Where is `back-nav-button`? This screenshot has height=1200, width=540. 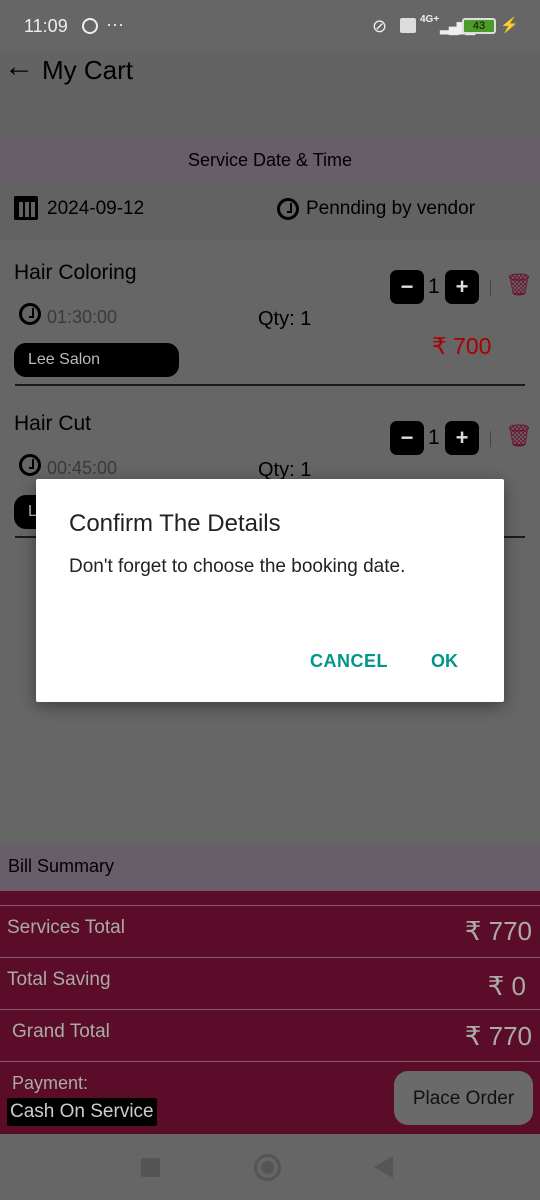 back-nav-button is located at coordinates (383, 1167).